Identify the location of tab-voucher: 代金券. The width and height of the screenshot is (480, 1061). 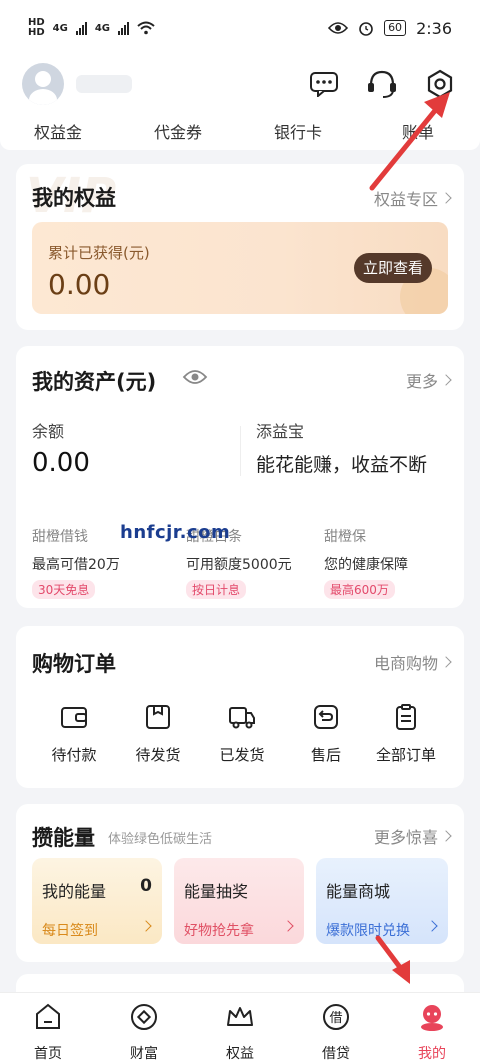
(178, 131).